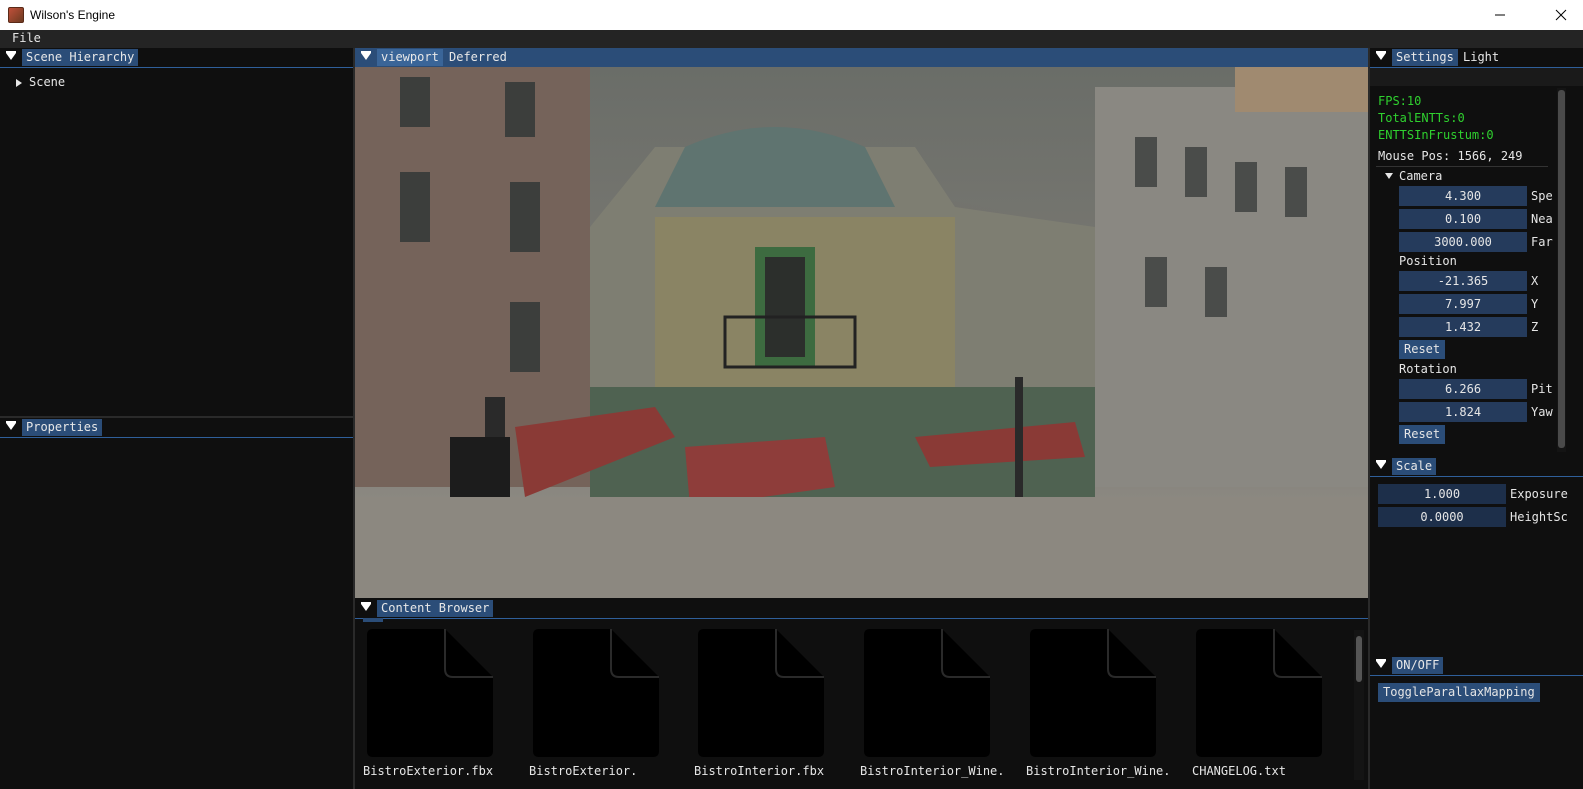 The image size is (1583, 789). I want to click on file-label: BistroExterior.fbx, so click(428, 771).